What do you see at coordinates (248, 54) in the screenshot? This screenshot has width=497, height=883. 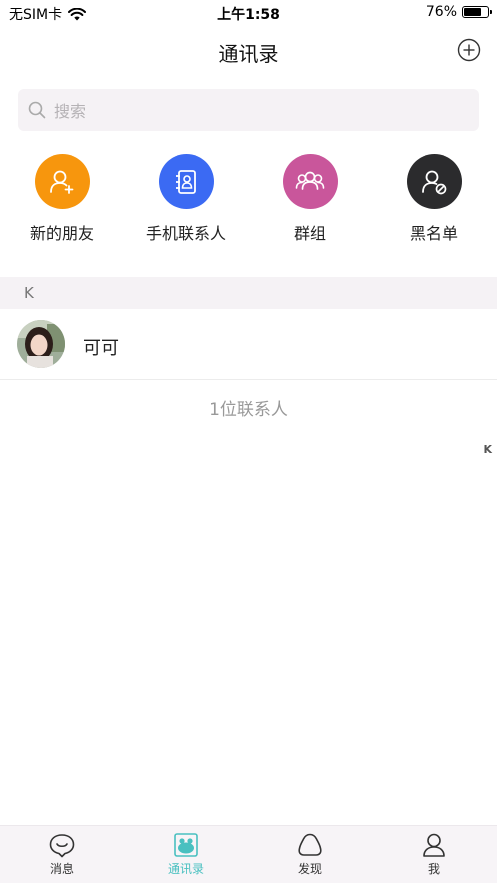 I see `page-title: 通讯录` at bounding box center [248, 54].